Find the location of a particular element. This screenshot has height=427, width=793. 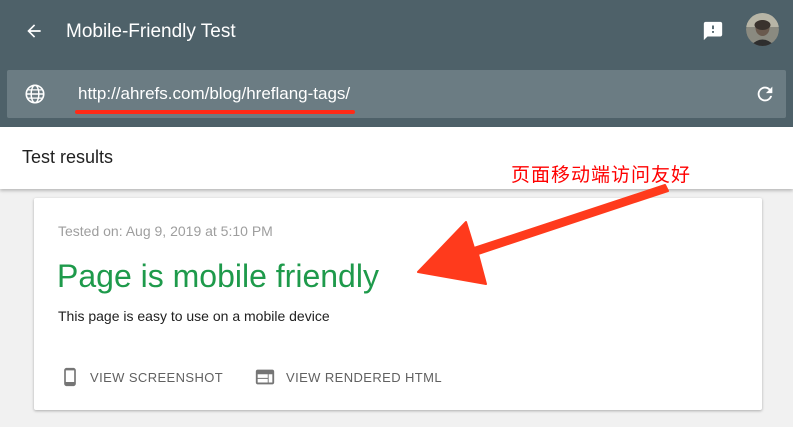

app-title: Mobile-Friendly Test is located at coordinates (151, 31).